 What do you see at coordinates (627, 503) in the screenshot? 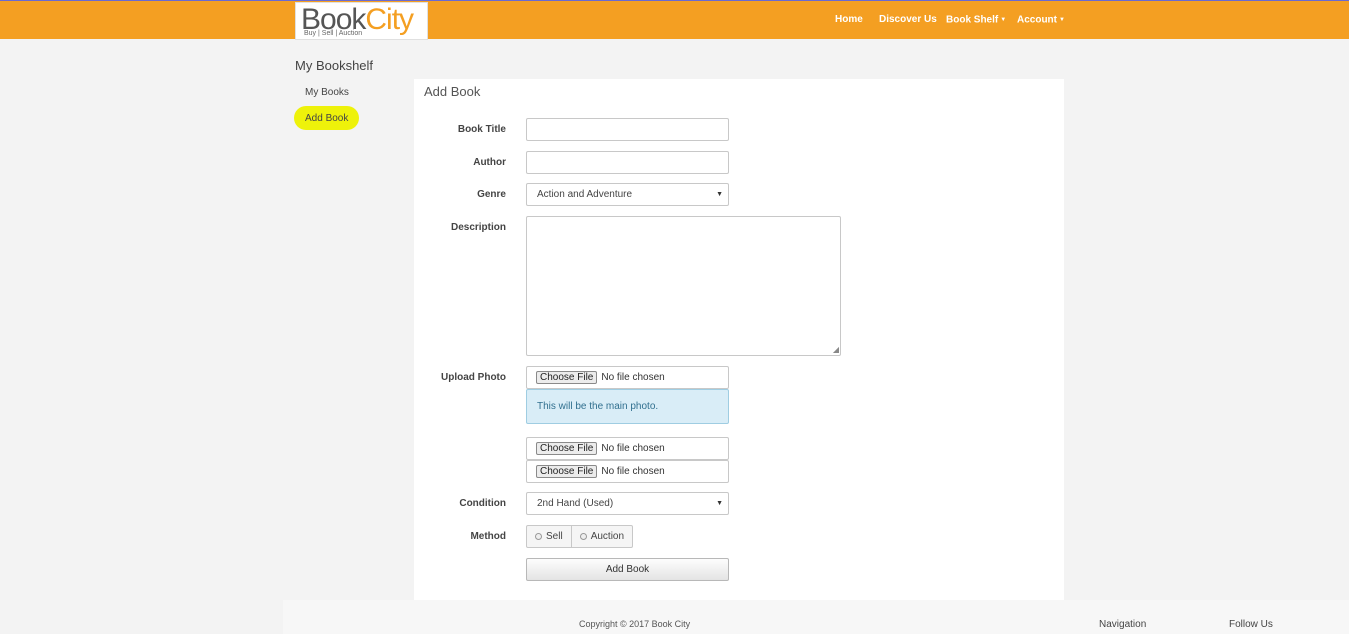
I see `condition-select: 2nd Hand (Used) ▼` at bounding box center [627, 503].